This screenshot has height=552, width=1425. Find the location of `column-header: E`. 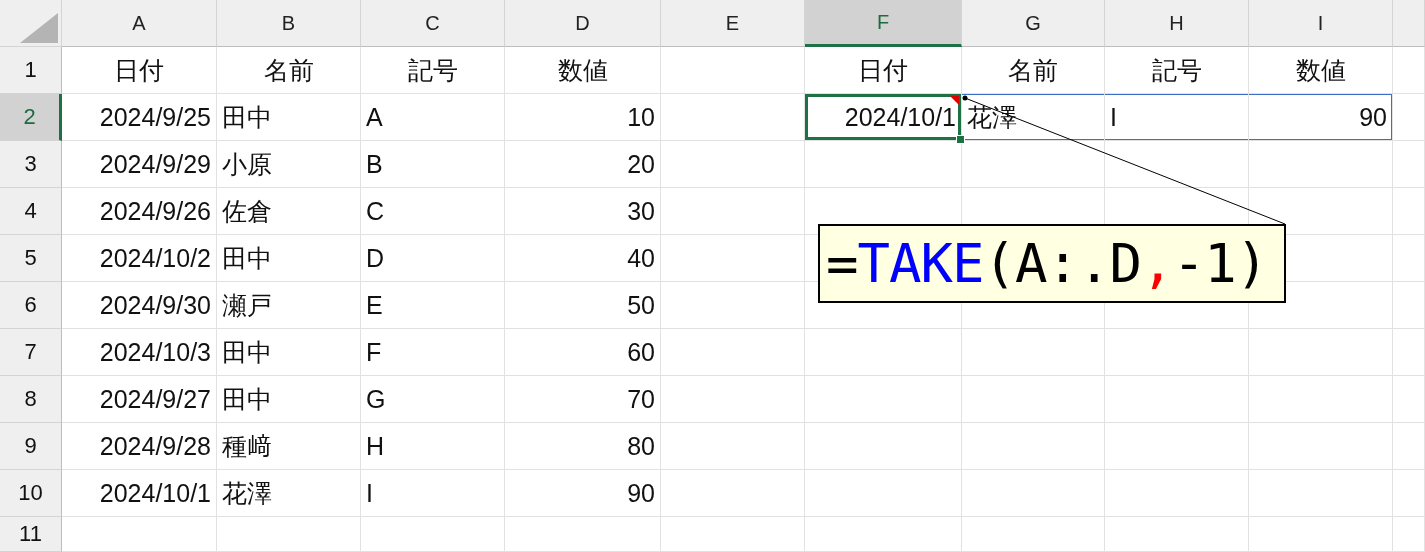

column-header: E is located at coordinates (733, 23).